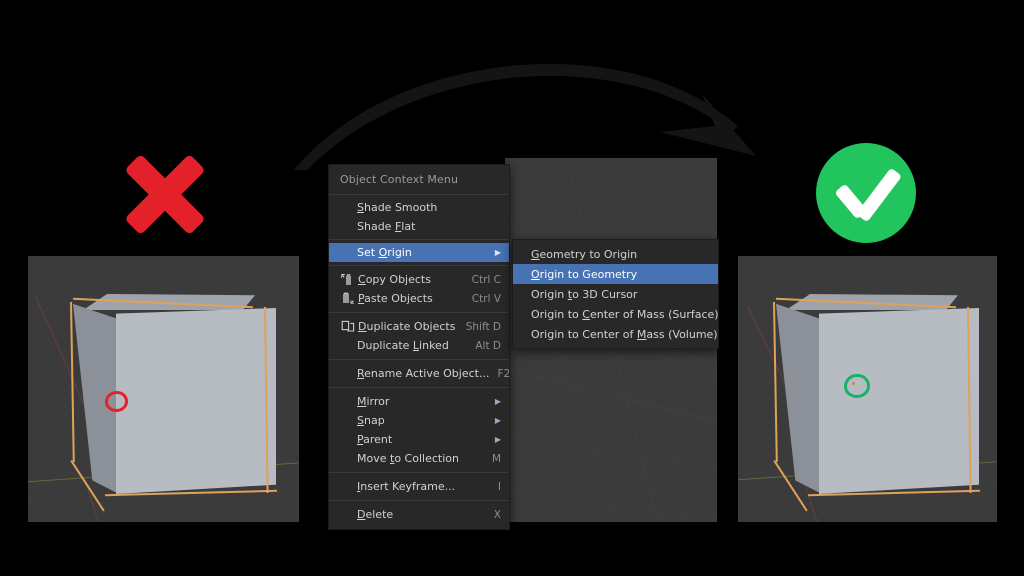 This screenshot has height=576, width=1024. Describe the element at coordinates (866, 193) in the screenshot. I see `check-icon` at that location.